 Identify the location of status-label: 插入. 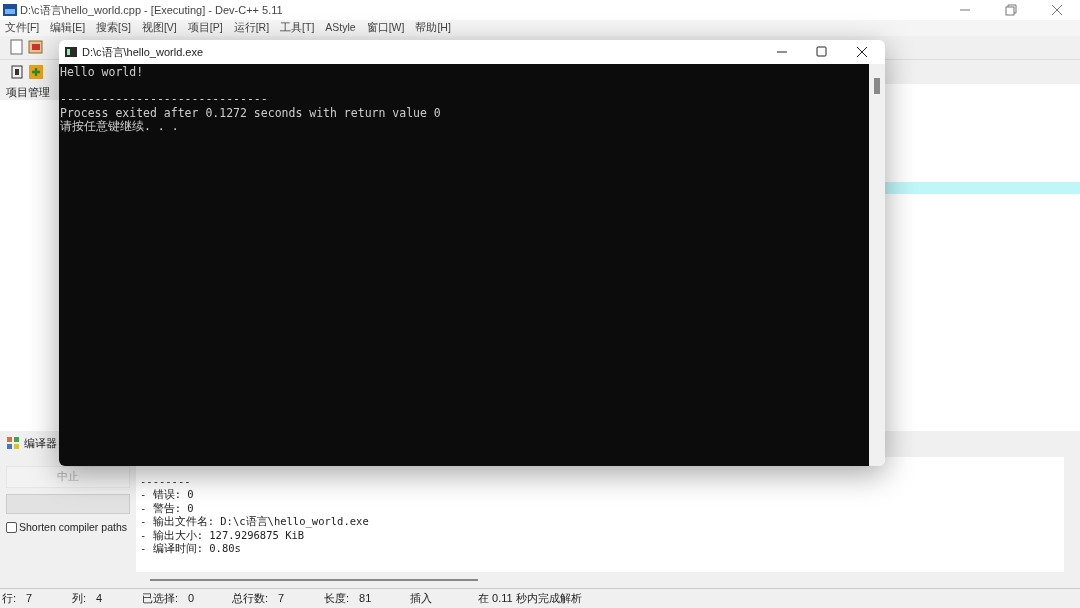
(421, 599).